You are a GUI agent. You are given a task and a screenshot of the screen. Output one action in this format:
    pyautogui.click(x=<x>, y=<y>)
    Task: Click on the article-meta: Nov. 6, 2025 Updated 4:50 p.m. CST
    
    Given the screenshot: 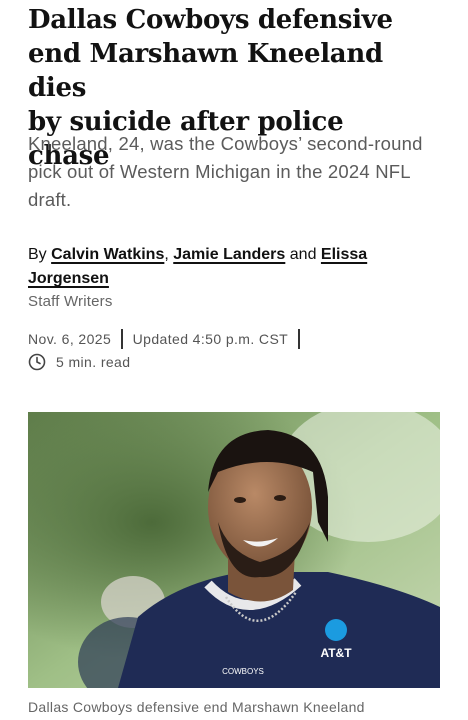 What is the action you would take?
    pyautogui.click(x=169, y=339)
    